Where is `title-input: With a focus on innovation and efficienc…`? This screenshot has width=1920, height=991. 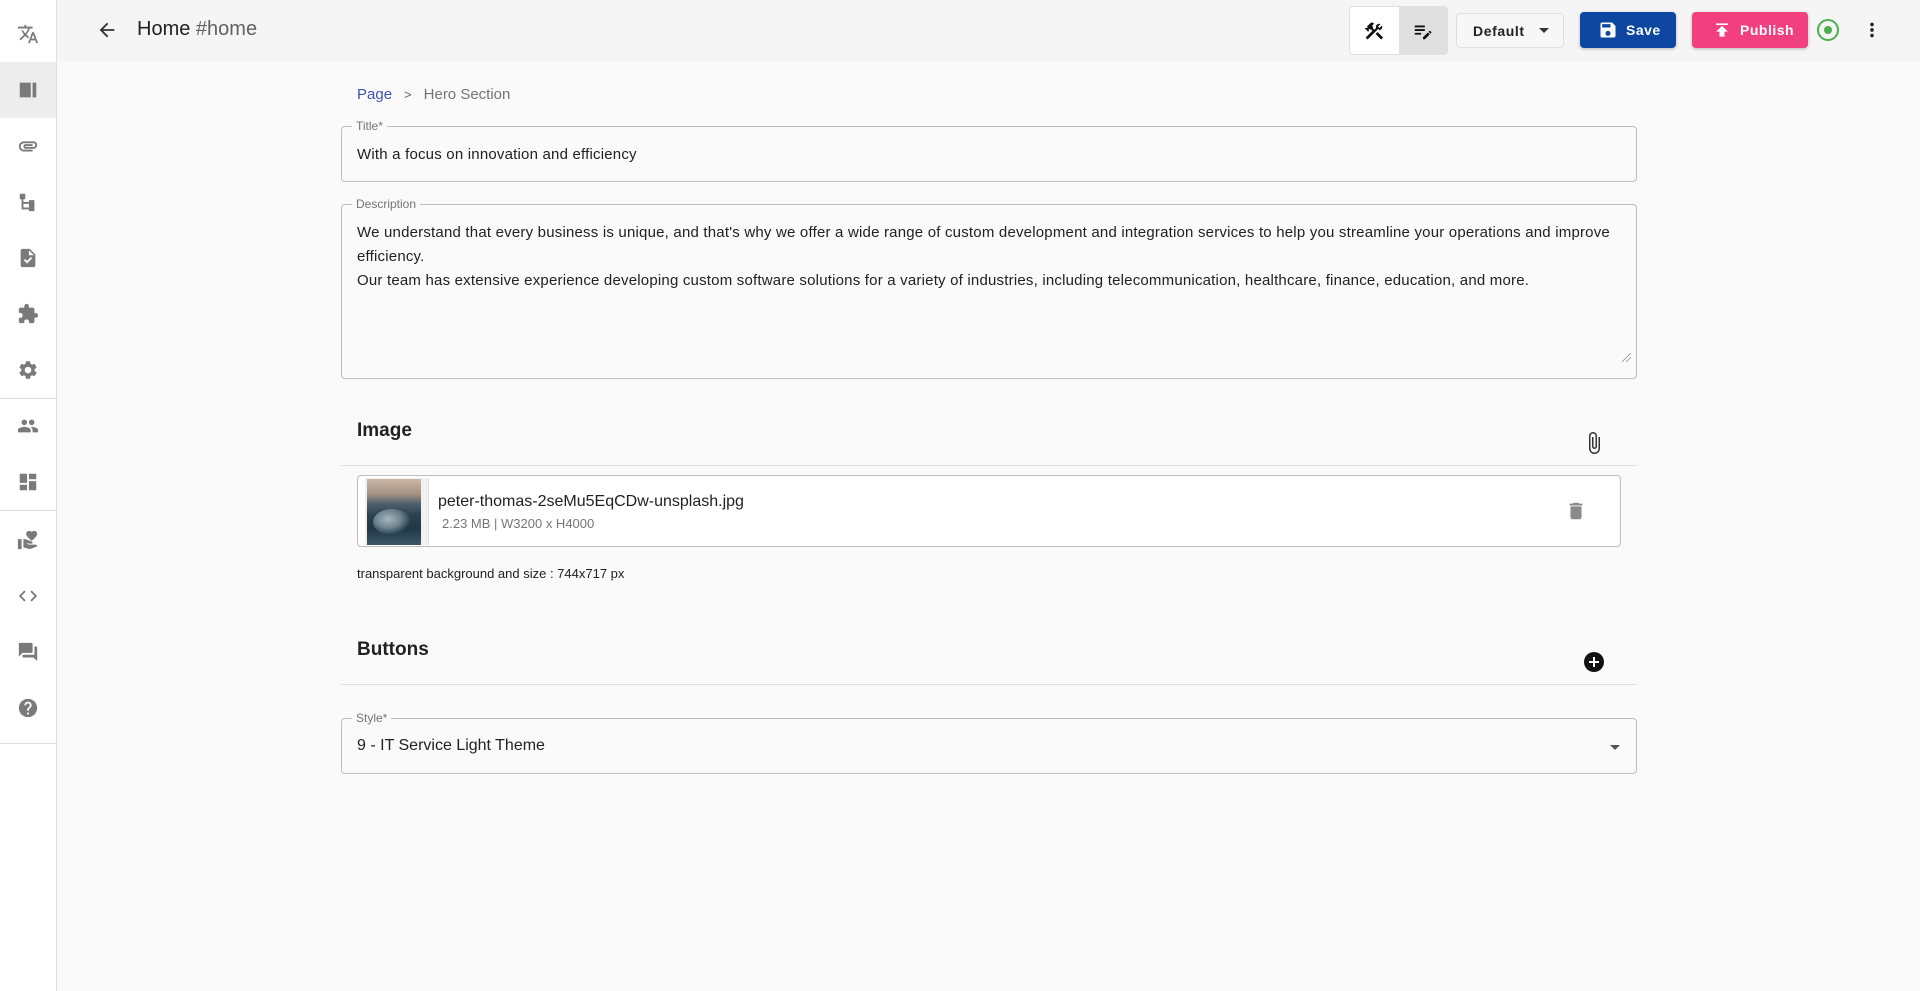
title-input: With a focus on innovation and efficienc… is located at coordinates (497, 154).